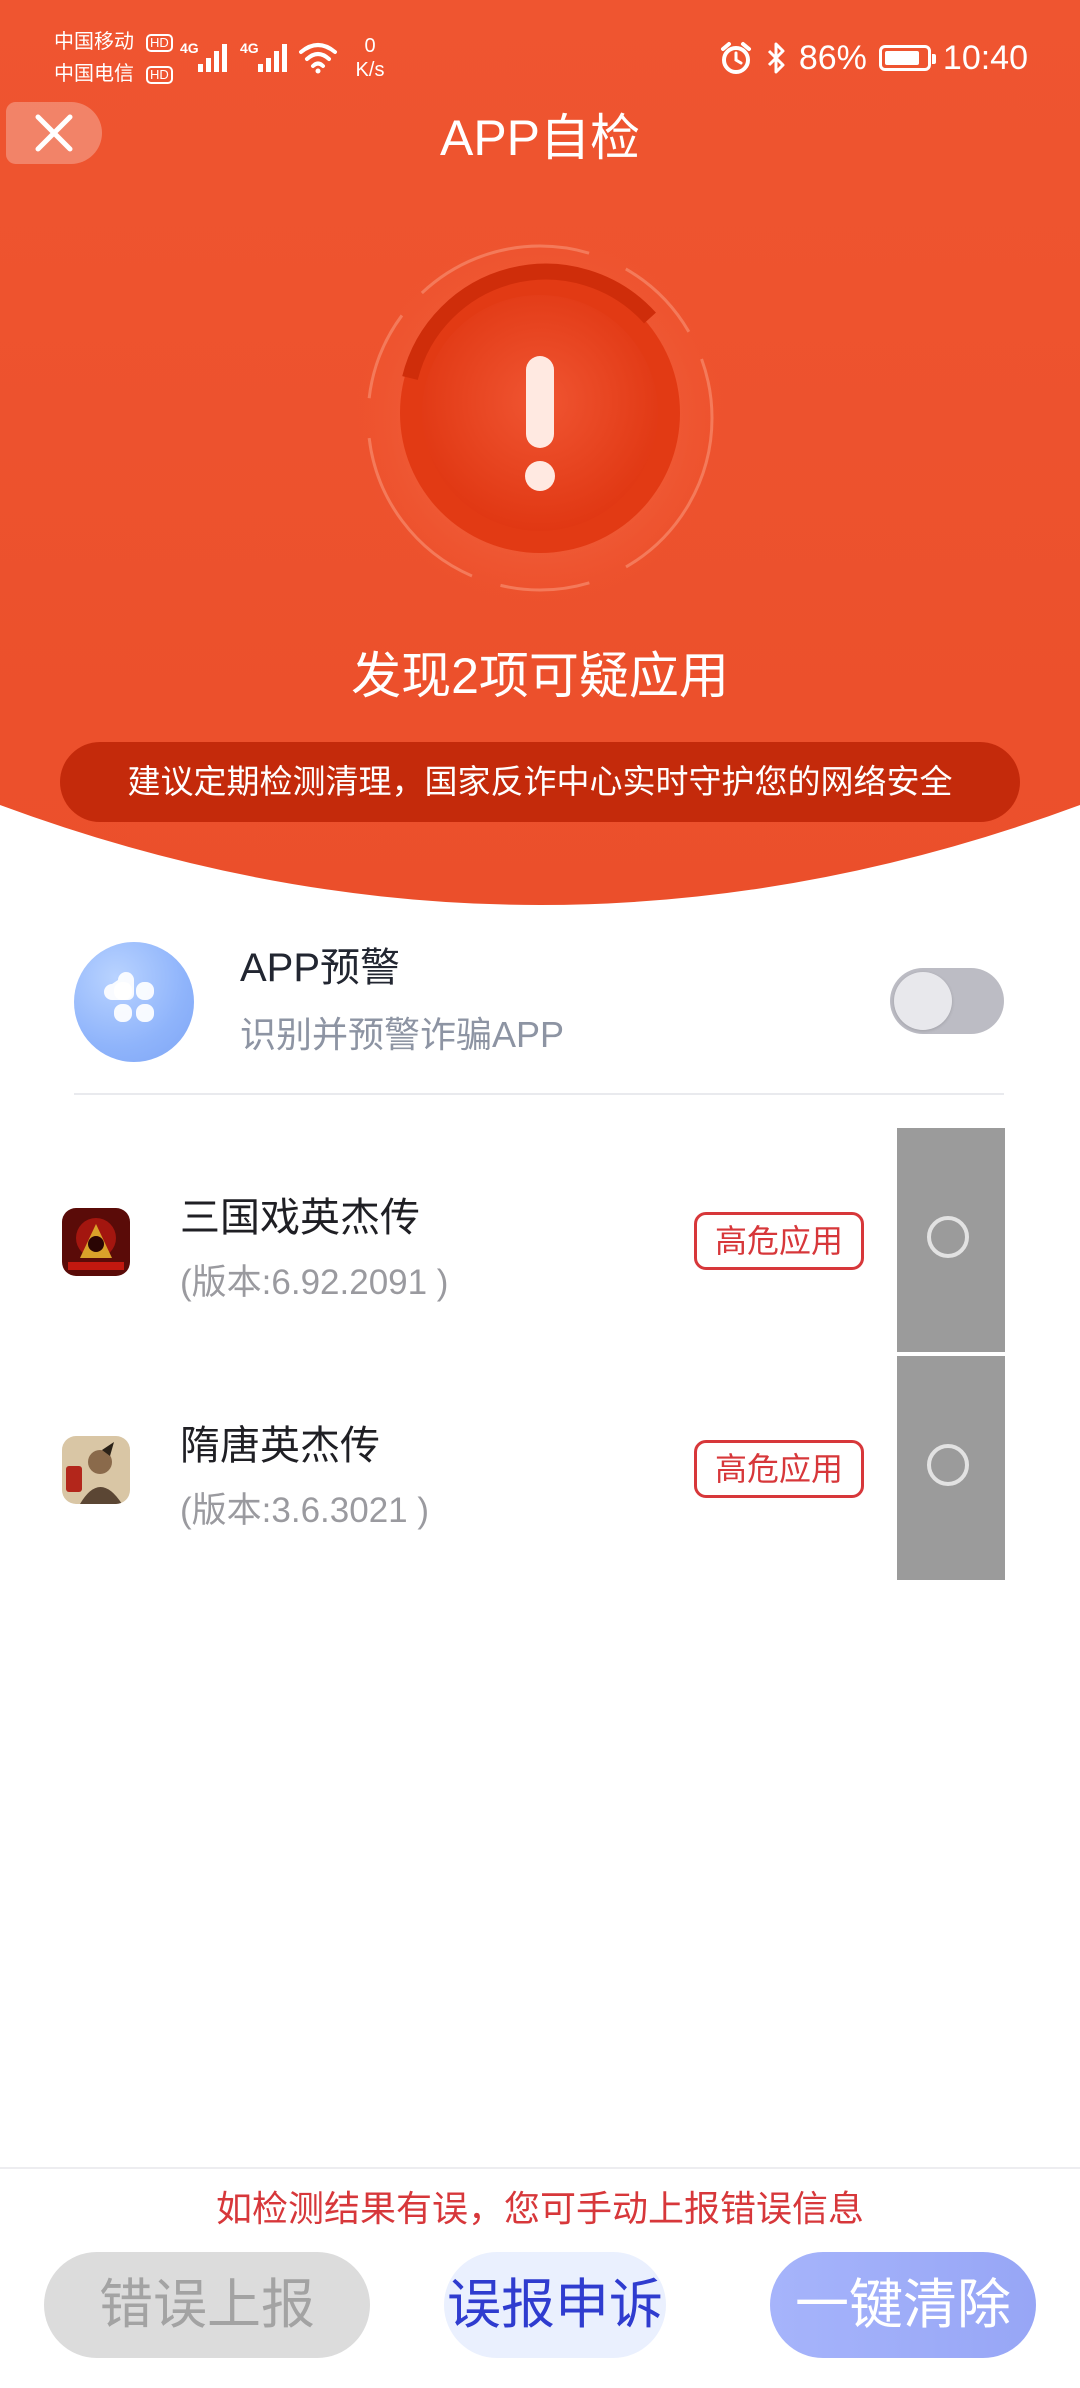 The width and height of the screenshot is (1080, 2388). What do you see at coordinates (540, 1469) in the screenshot?
I see `app-list-item: 隋唐英杰传 (版本:3.6.3021 ) 高危应用` at bounding box center [540, 1469].